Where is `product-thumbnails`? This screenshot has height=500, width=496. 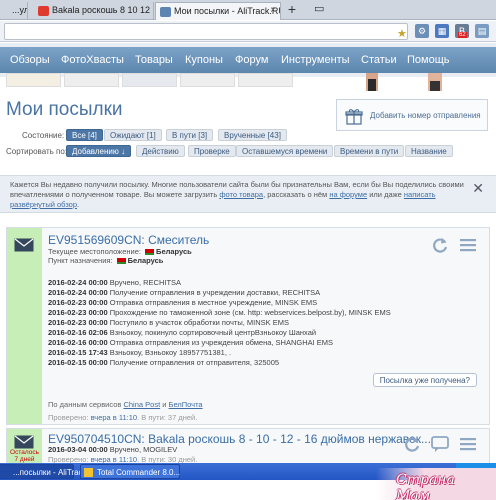 product-thumbnails is located at coordinates (165, 80).